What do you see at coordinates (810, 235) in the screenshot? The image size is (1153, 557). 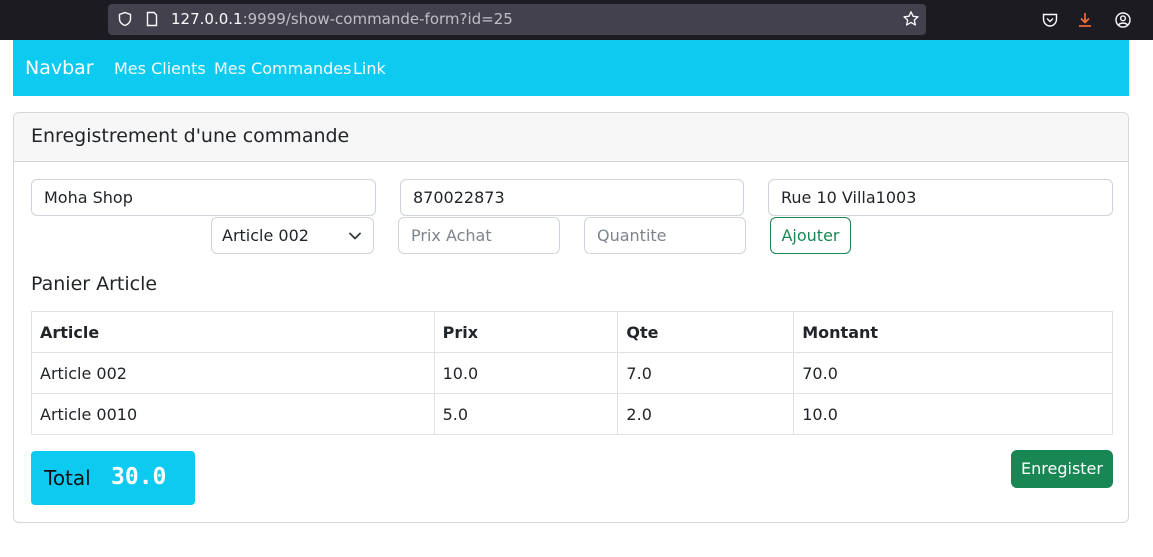 I see `ajouter-button: Ajouter` at bounding box center [810, 235].